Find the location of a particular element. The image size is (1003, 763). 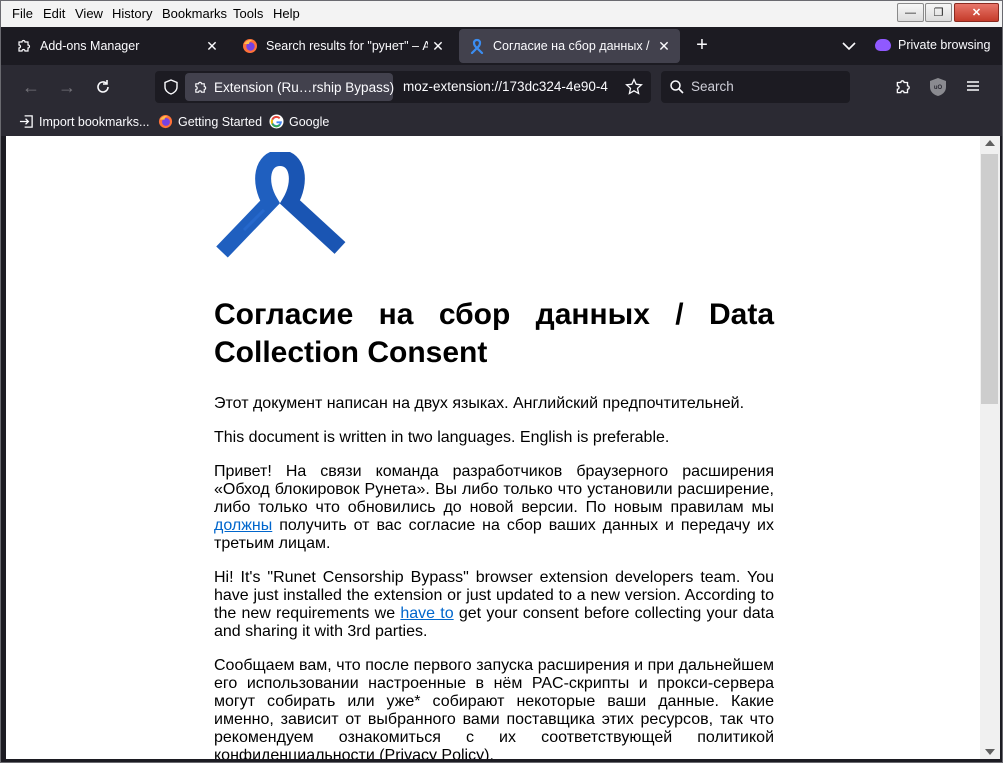

restore-button: ❐ is located at coordinates (938, 12).